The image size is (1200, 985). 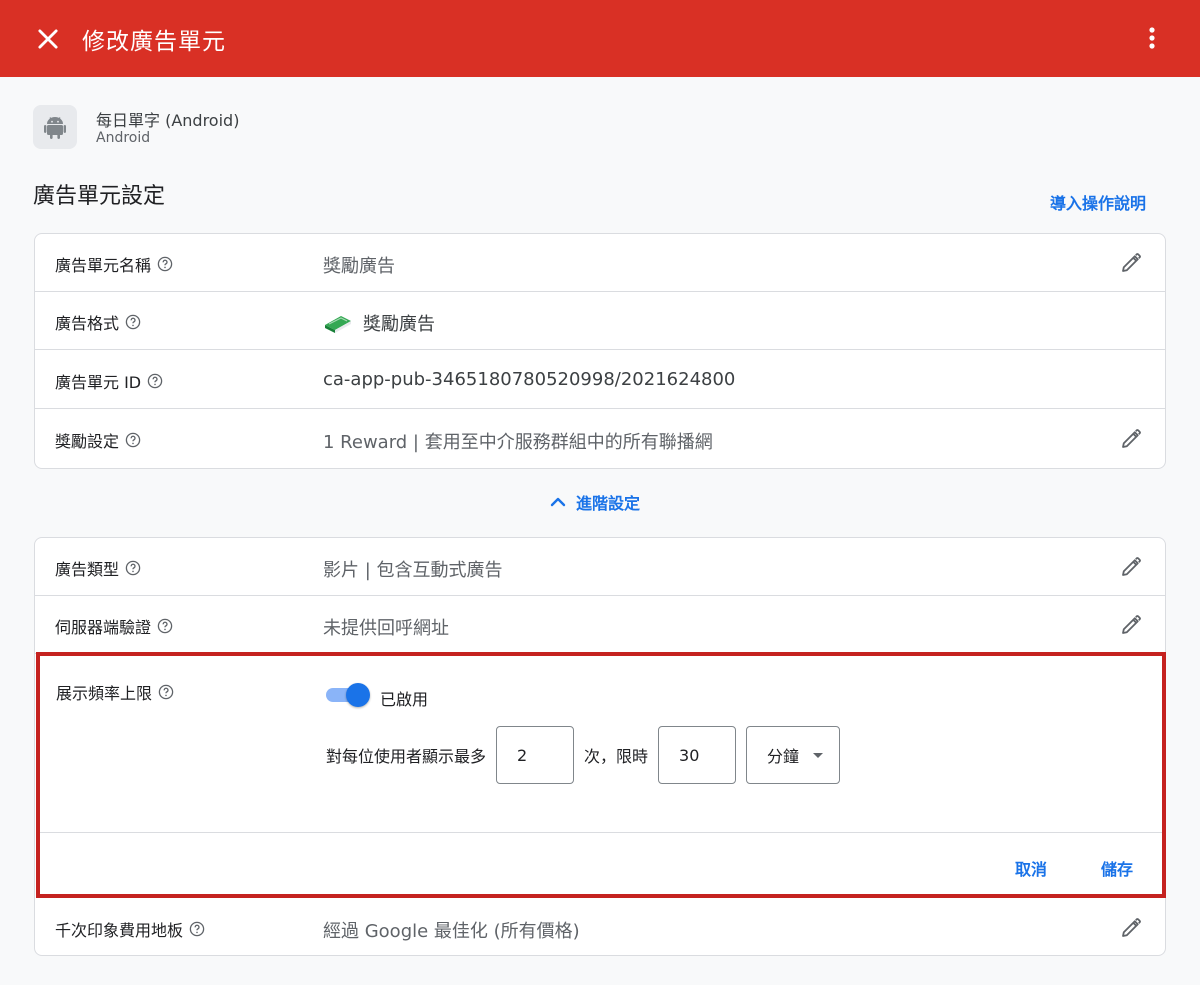 I want to click on row-label: 伺服器端驗證, so click(x=103, y=627).